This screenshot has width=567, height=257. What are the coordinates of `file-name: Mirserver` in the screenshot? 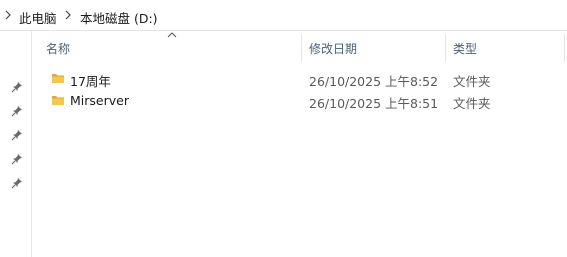 It's located at (99, 100).